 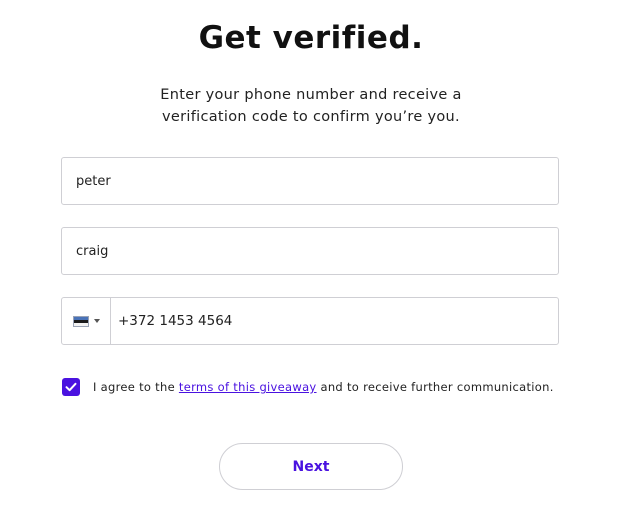 I want to click on page-title: Get verified., so click(x=311, y=38).